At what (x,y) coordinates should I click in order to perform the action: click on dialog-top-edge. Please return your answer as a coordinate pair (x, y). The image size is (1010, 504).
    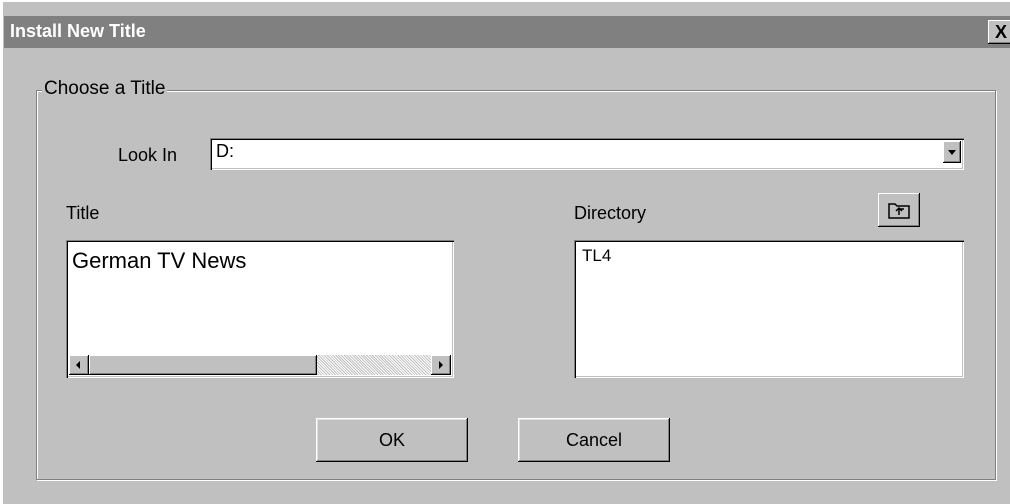
    Looking at the image, I should click on (505, 1).